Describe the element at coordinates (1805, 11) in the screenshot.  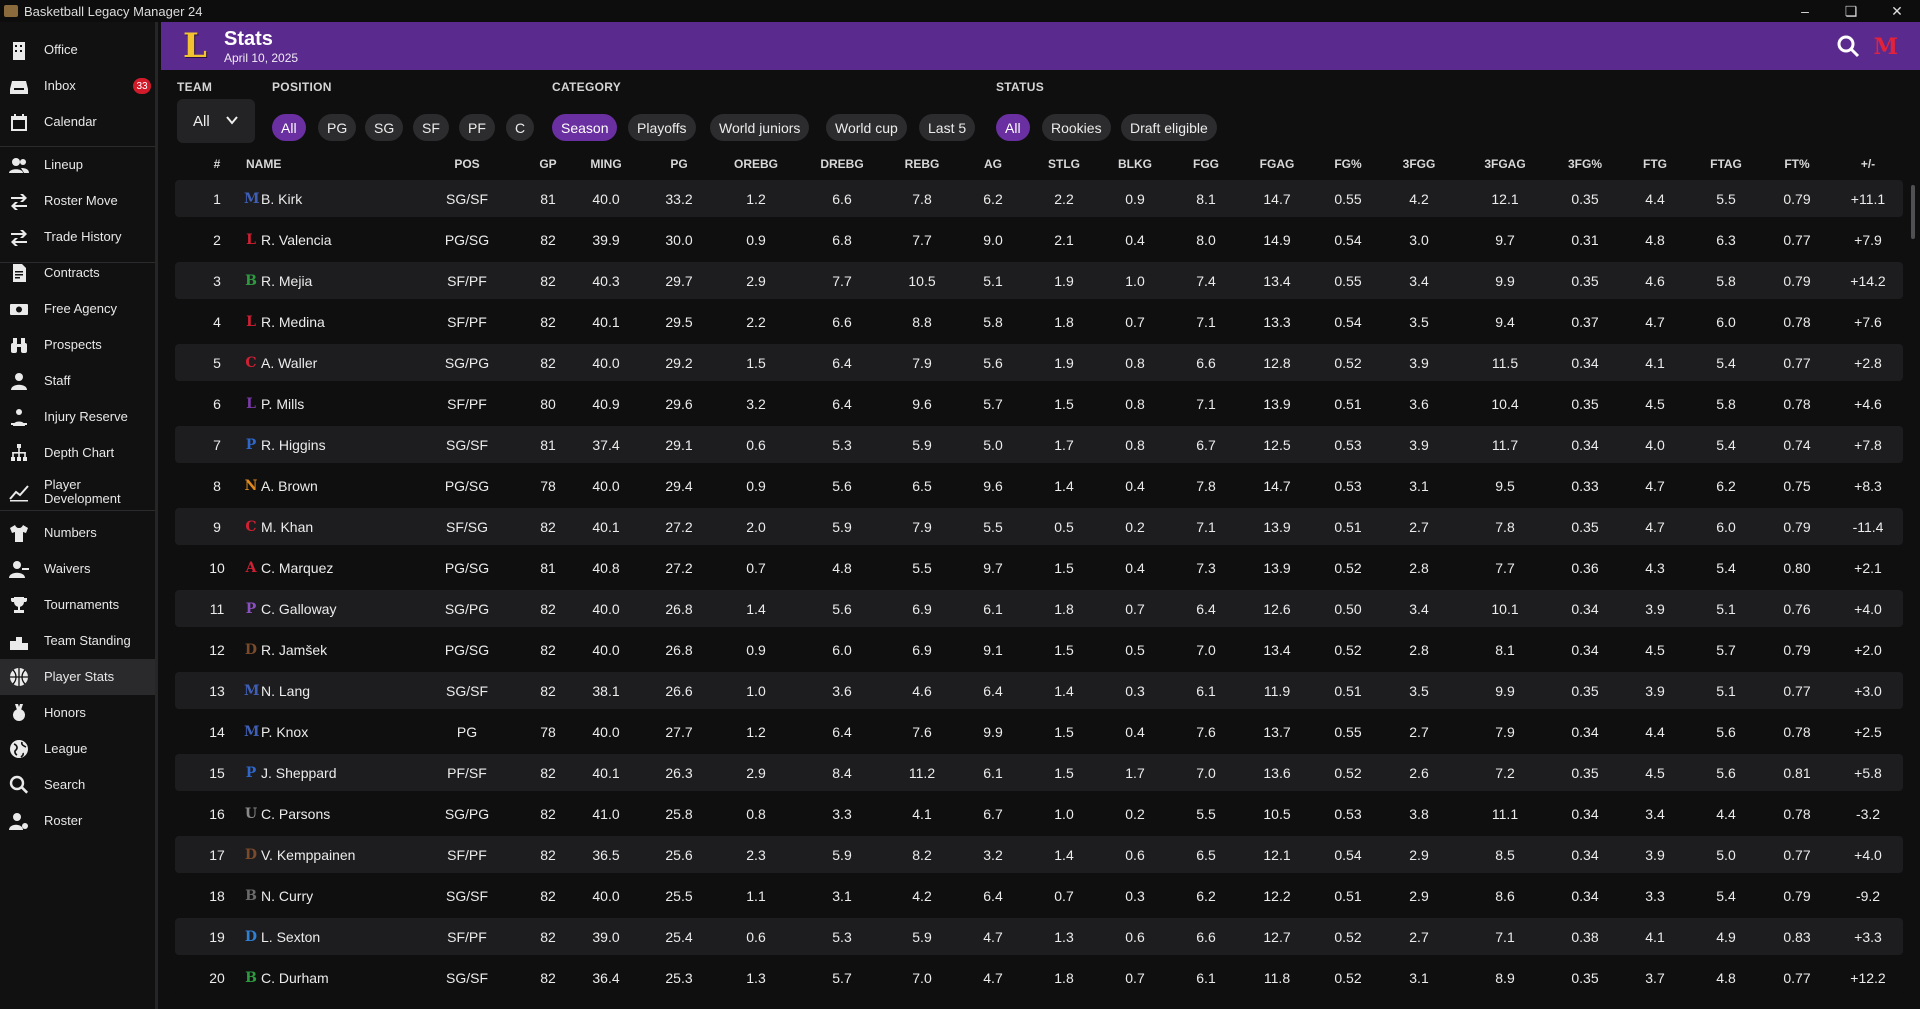
I see `minimize-icon: –` at that location.